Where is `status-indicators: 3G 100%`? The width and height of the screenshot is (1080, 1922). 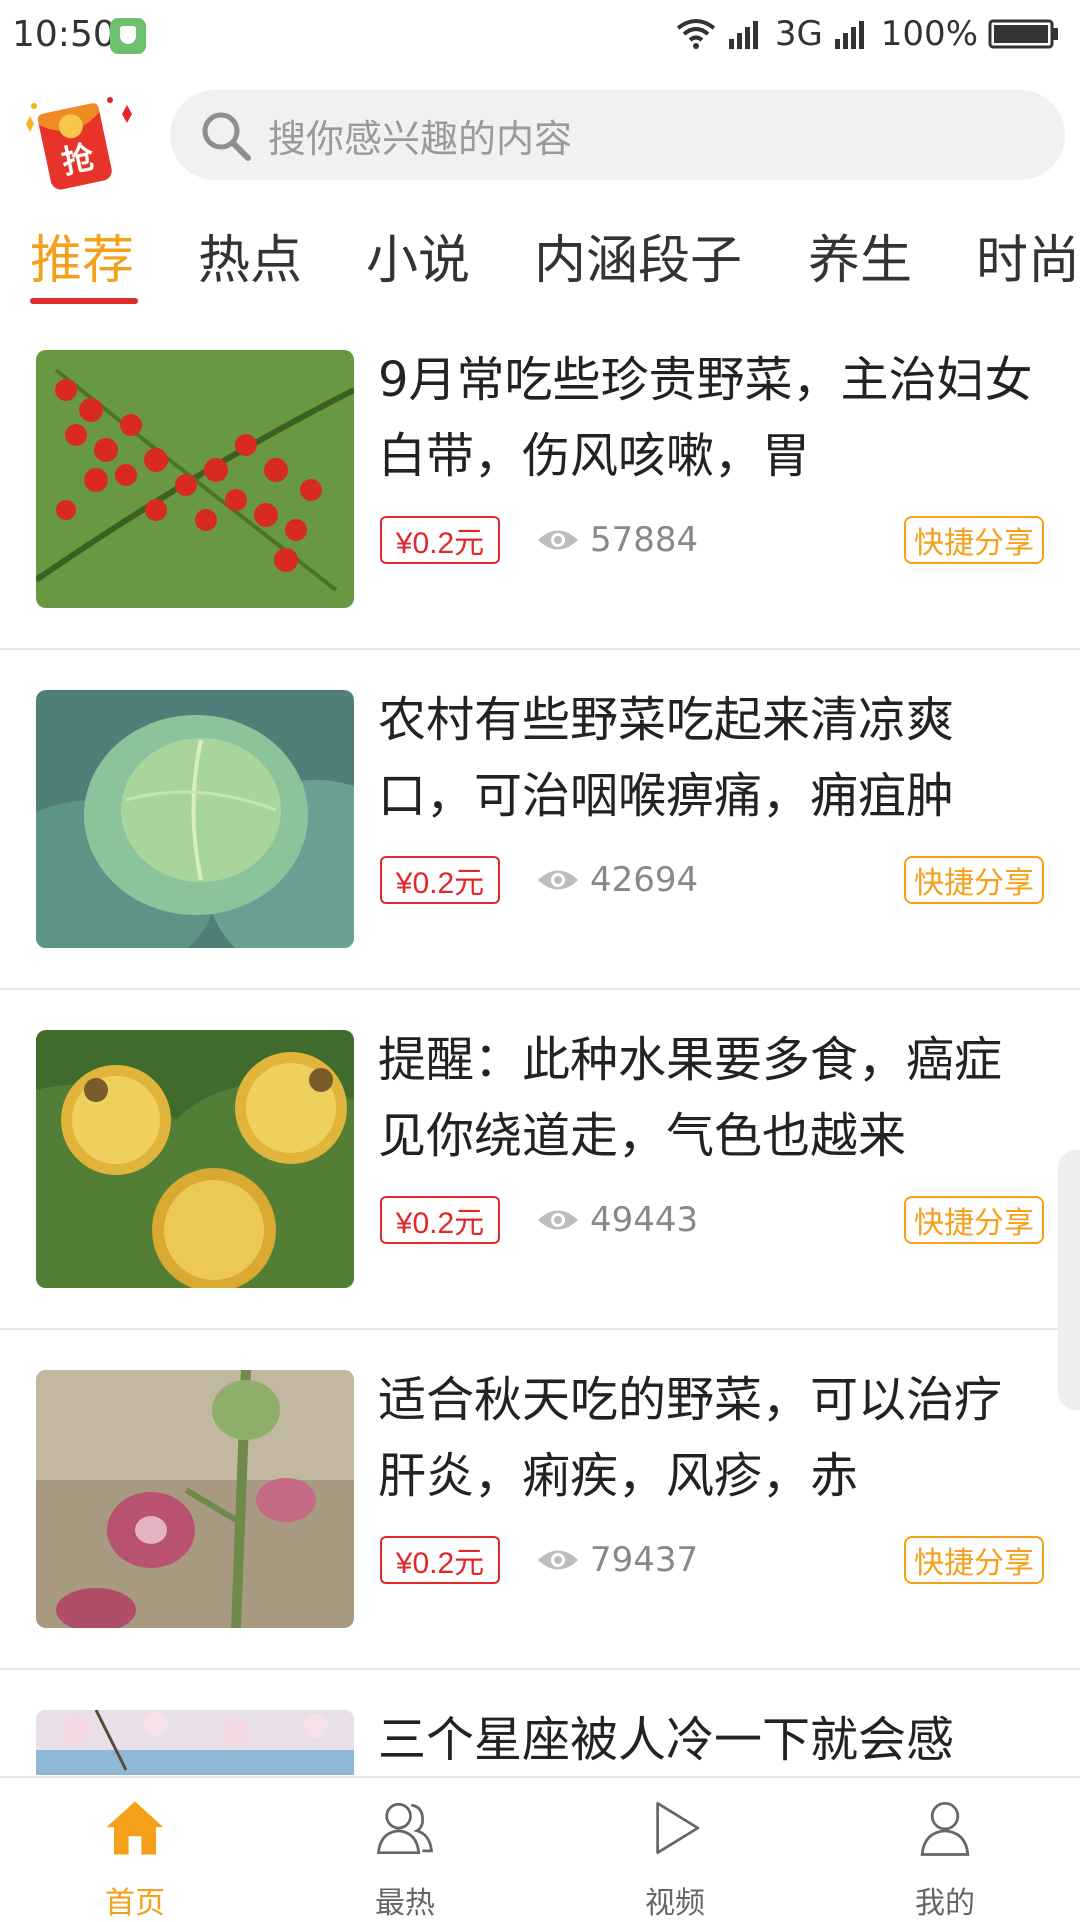
status-indicators: 3G 100% is located at coordinates (867, 34).